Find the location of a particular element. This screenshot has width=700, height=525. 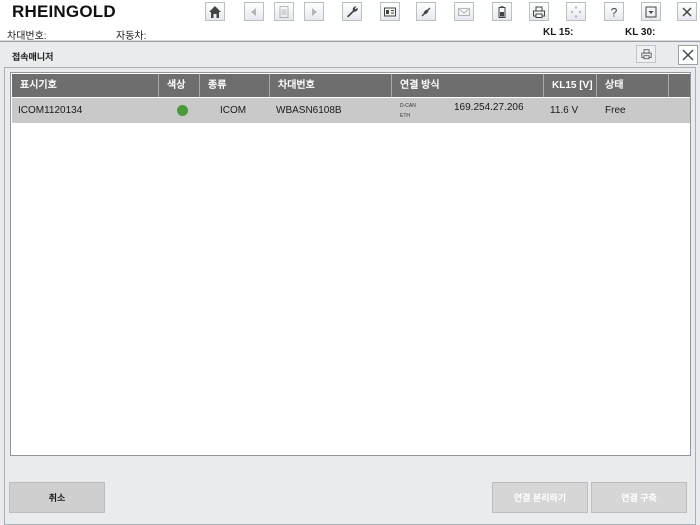

dialog-close-button is located at coordinates (688, 55).